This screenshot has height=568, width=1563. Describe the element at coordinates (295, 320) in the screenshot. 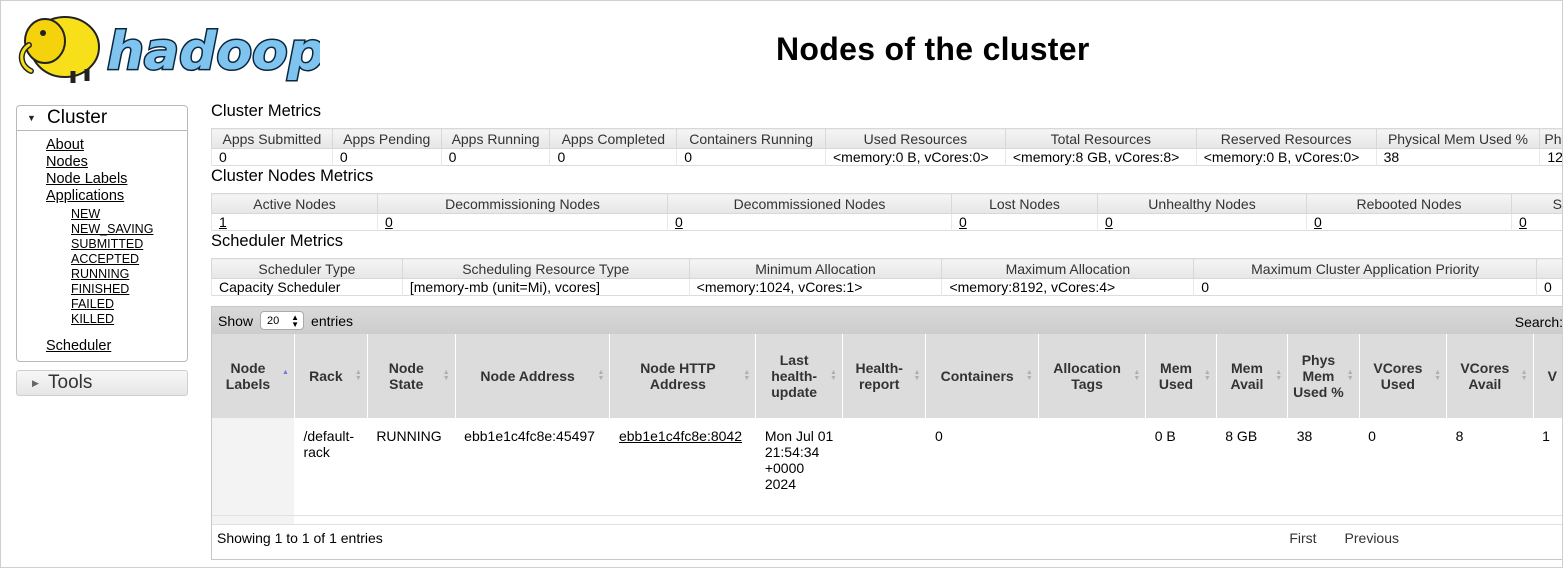

I see `select-arrows-icon: ▲ ▼` at that location.